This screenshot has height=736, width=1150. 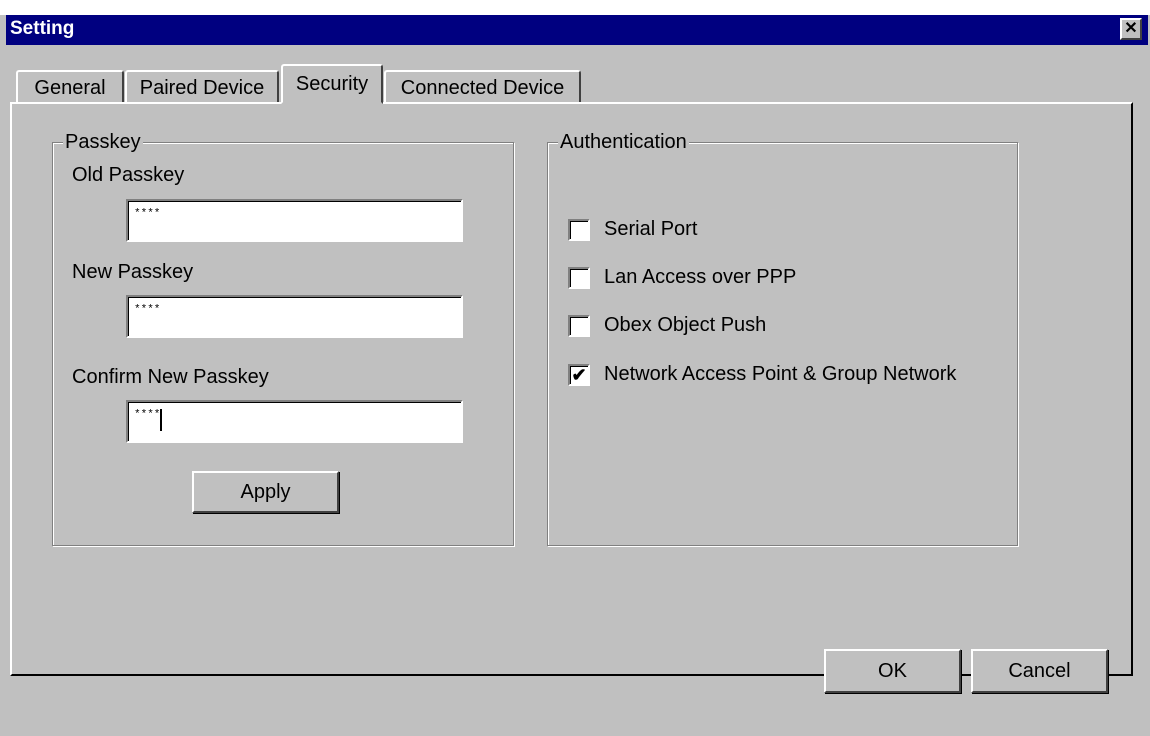 I want to click on obex-object-push-checkbox-row: Obex Object Push, so click(x=667, y=325).